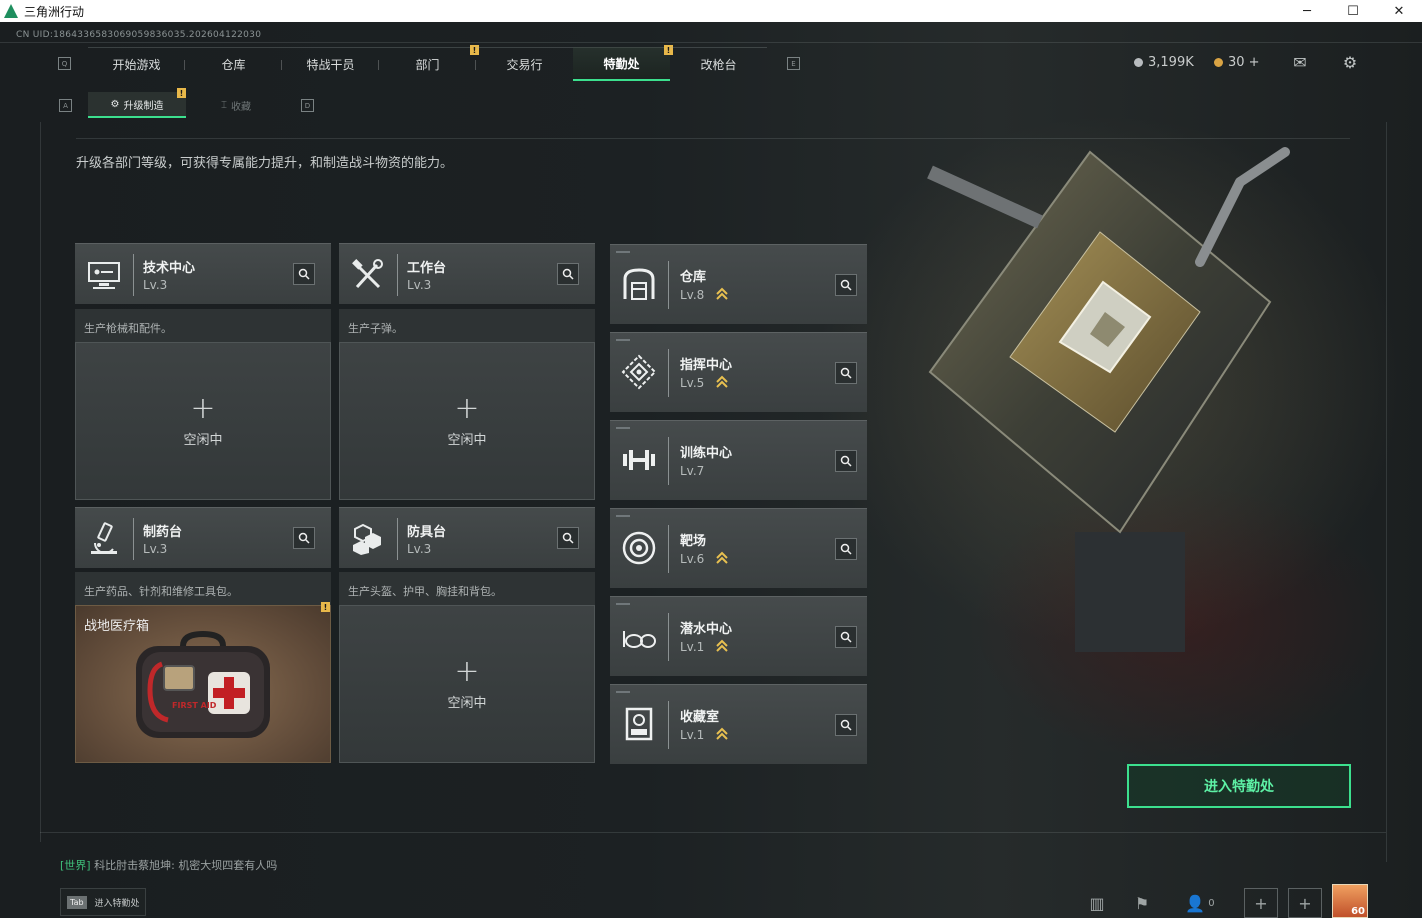 The width and height of the screenshot is (1422, 918). What do you see at coordinates (236, 105) in the screenshot?
I see `subtab-collection: ⌶ 收藏` at bounding box center [236, 105].